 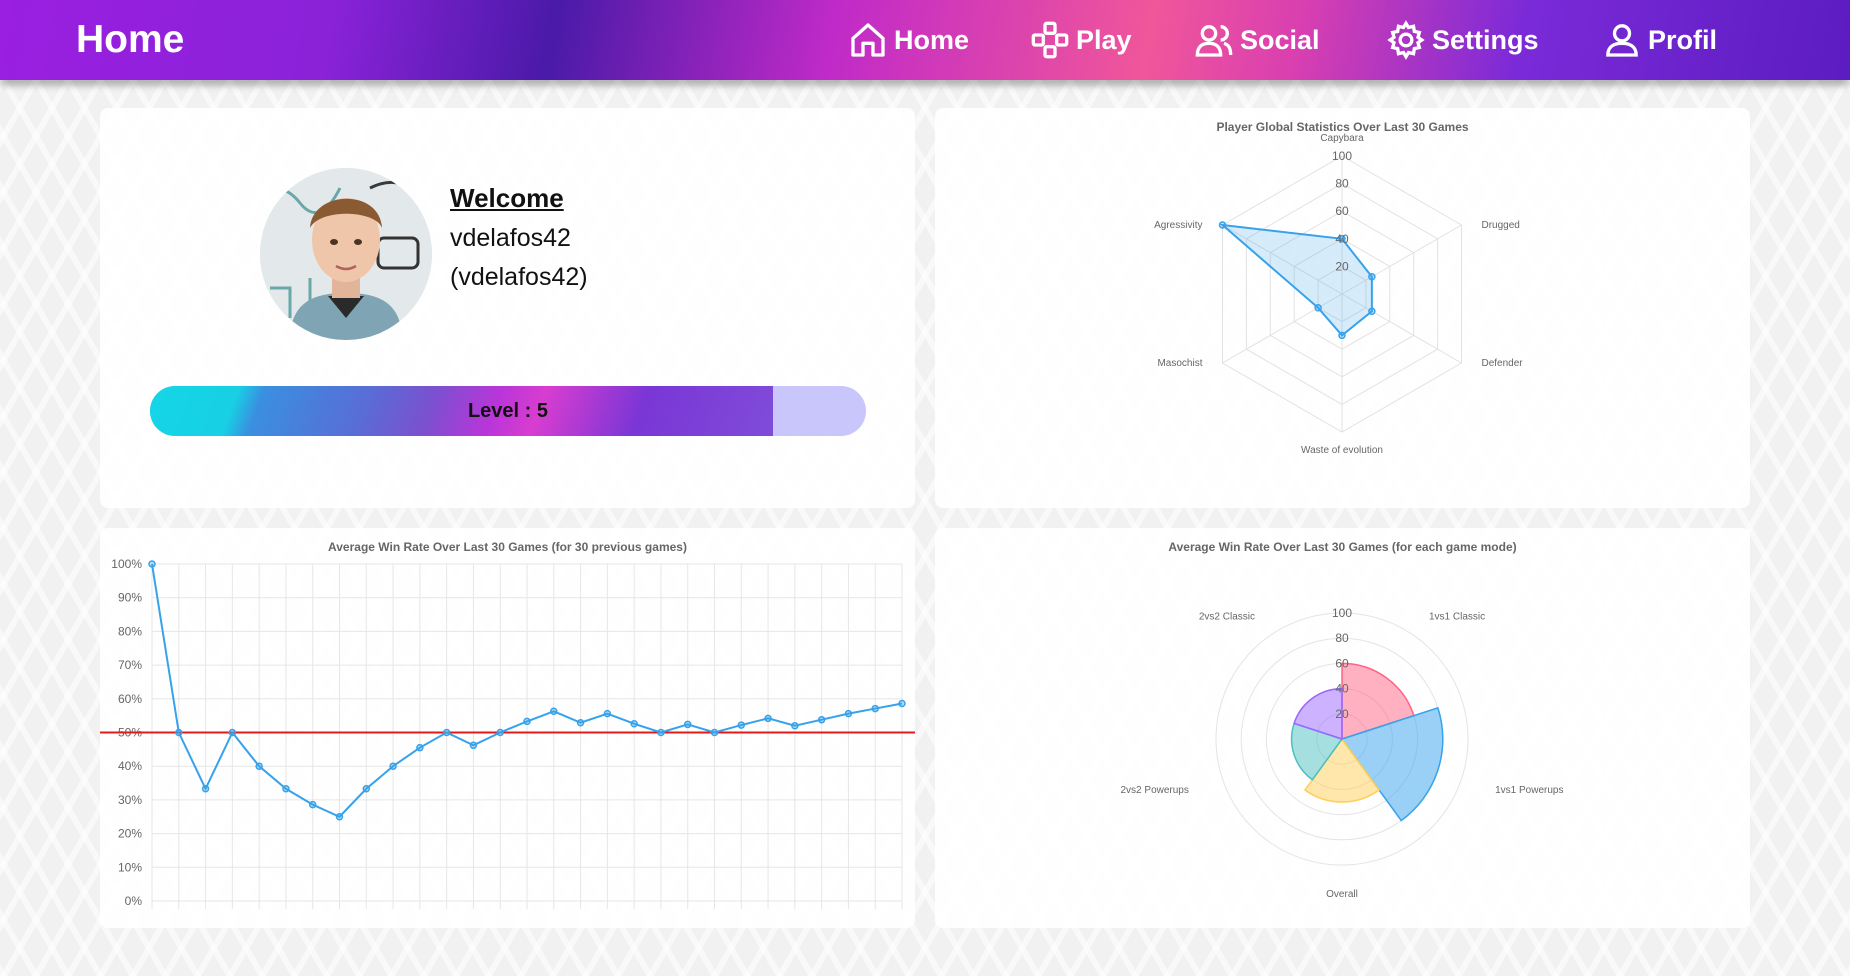 I want to click on radar-category-label: Agressivity, so click(x=1178, y=225).